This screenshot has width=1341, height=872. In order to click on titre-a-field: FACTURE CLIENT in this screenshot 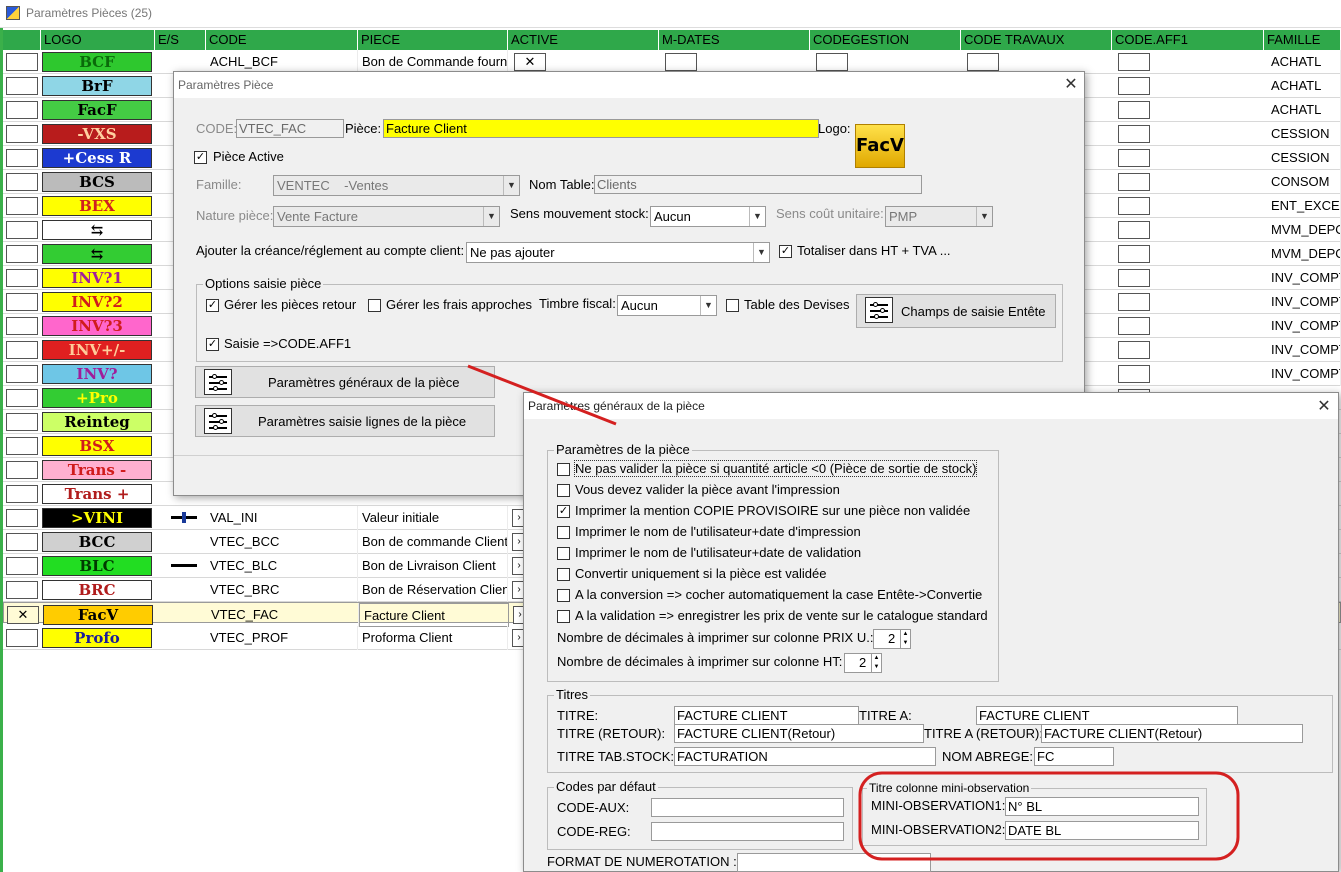, I will do `click(1107, 715)`.